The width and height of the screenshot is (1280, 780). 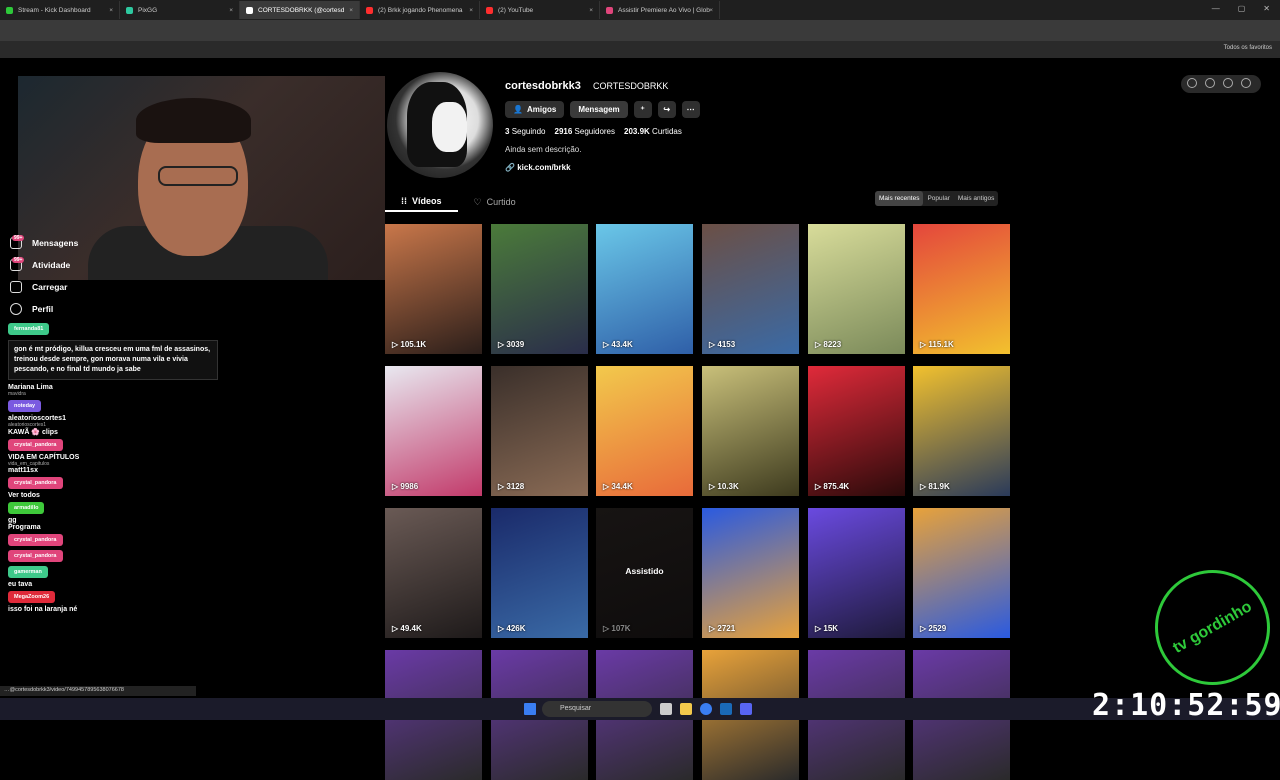 I want to click on video-views: ▷ 3128, so click(x=511, y=486).